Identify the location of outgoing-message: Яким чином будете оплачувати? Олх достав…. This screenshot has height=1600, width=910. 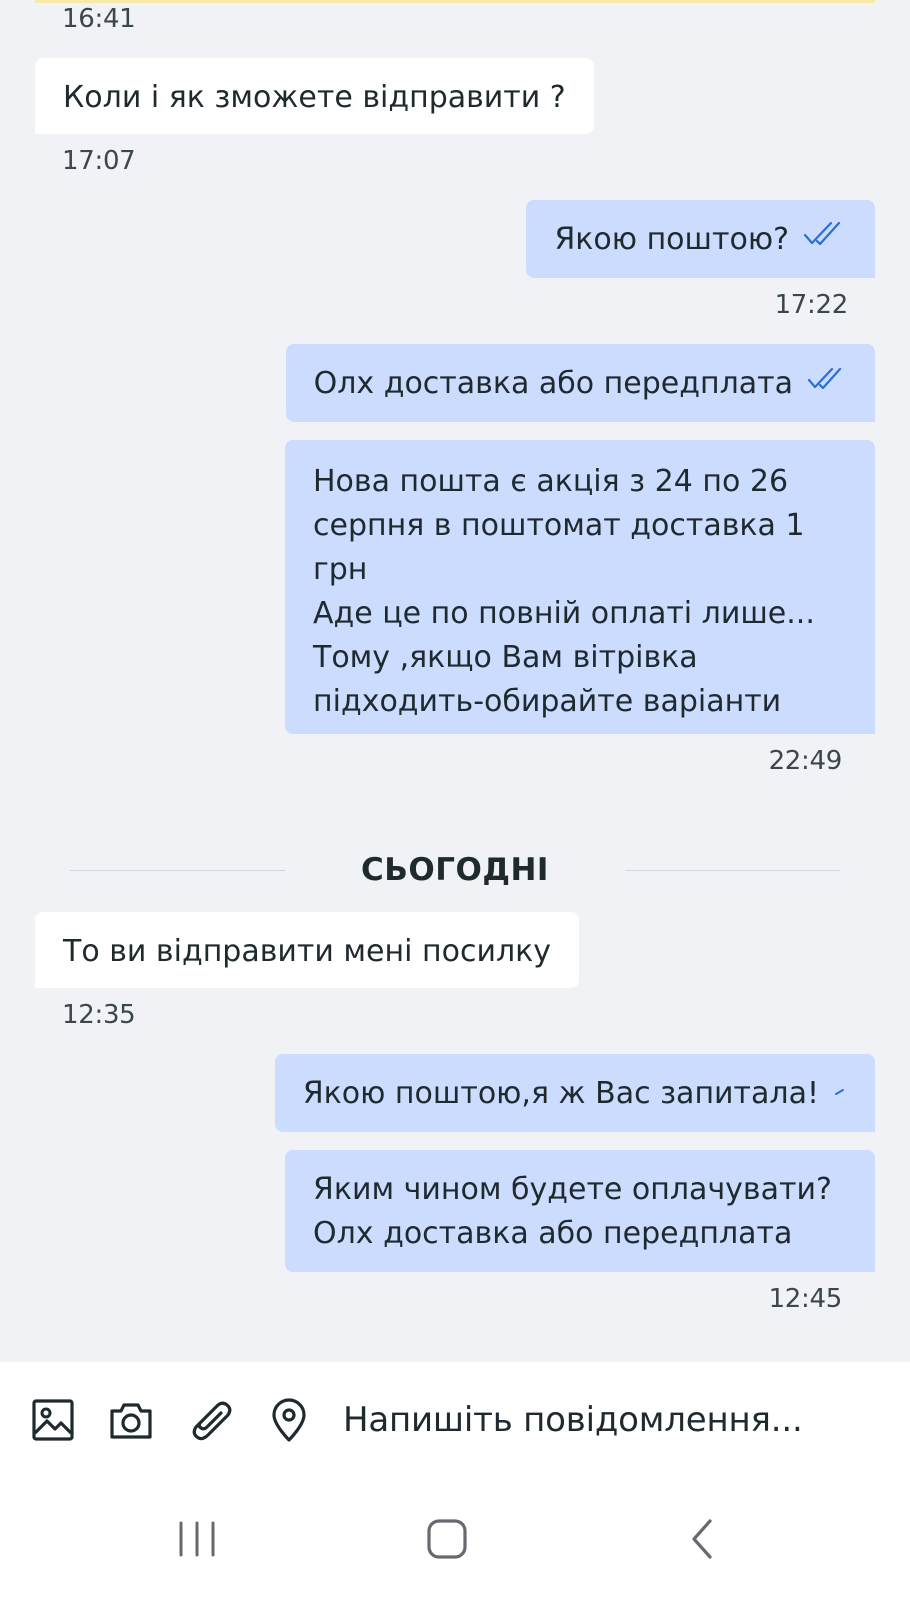
(580, 1211).